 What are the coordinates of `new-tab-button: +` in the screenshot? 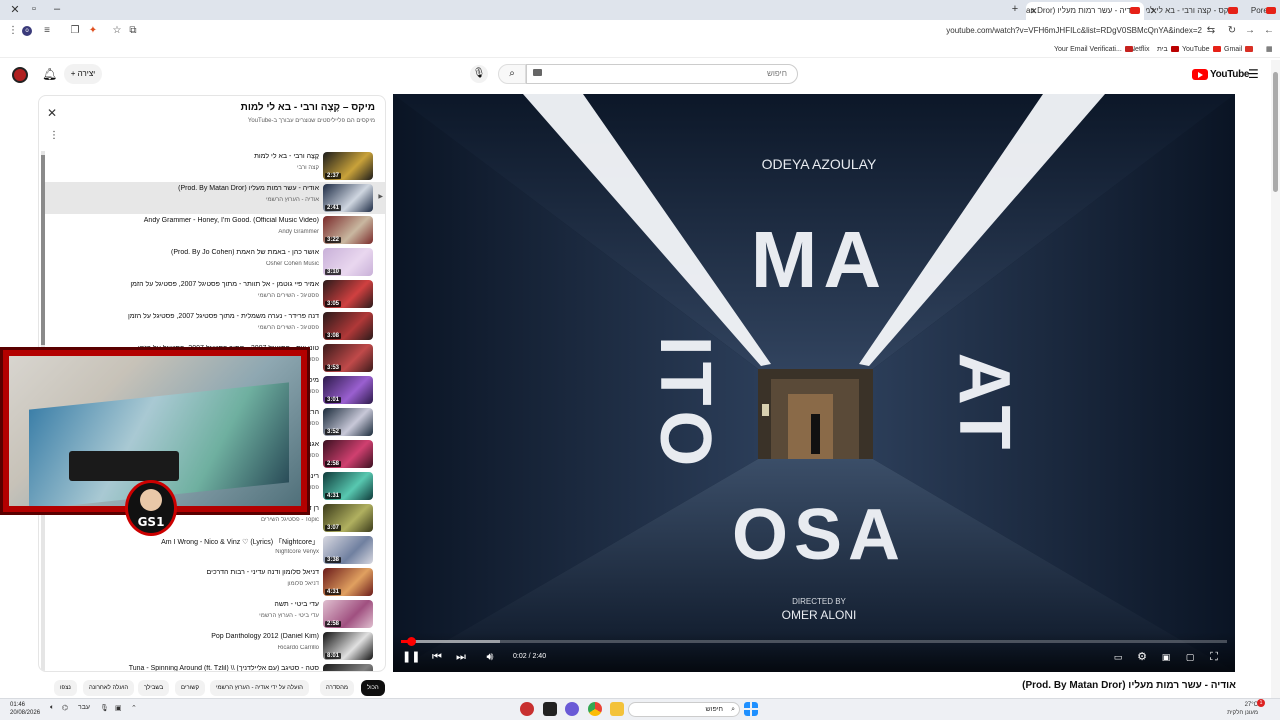 It's located at (1015, 9).